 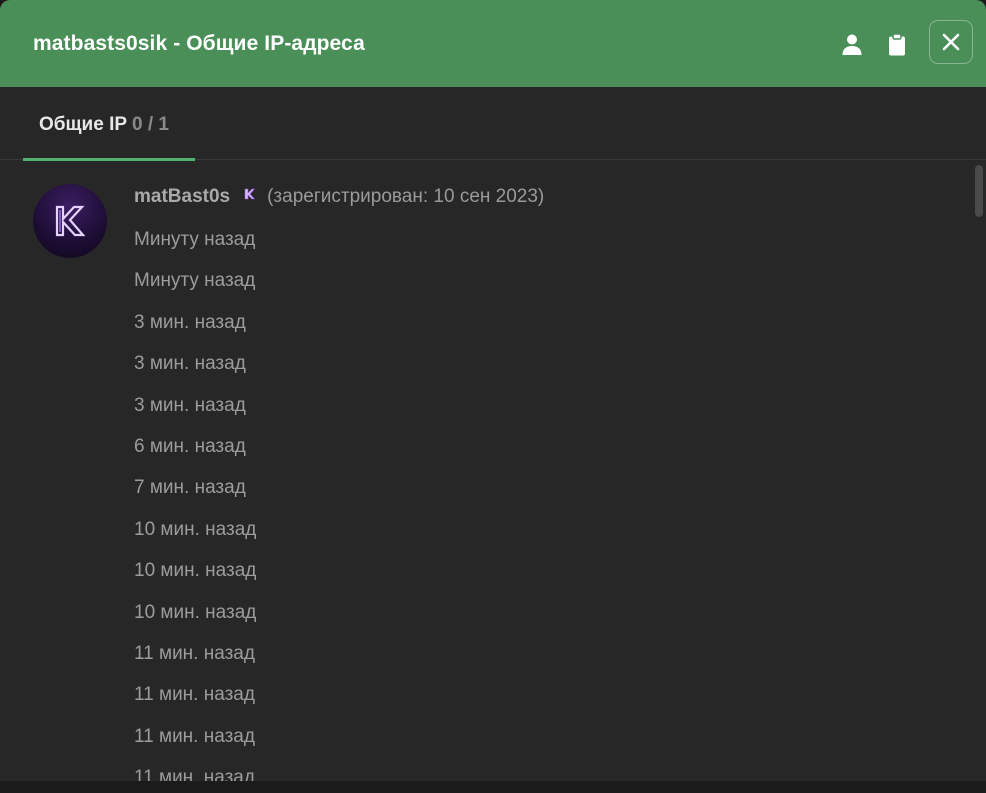 What do you see at coordinates (199, 43) in the screenshot?
I see `dialog-title: matbasts0sik - Общие IP-адреса` at bounding box center [199, 43].